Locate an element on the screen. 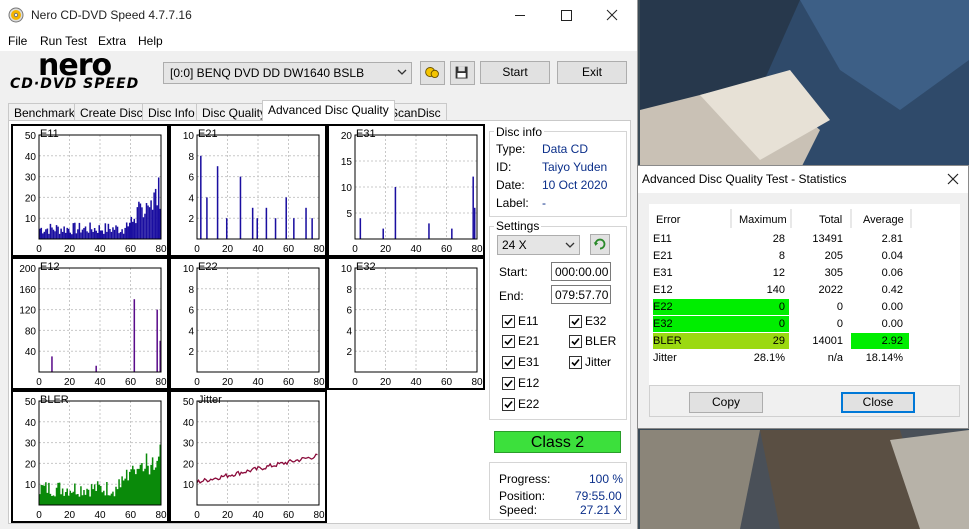 The width and height of the screenshot is (969, 529). cell-maximum: 28.1% is located at coordinates (769, 358).